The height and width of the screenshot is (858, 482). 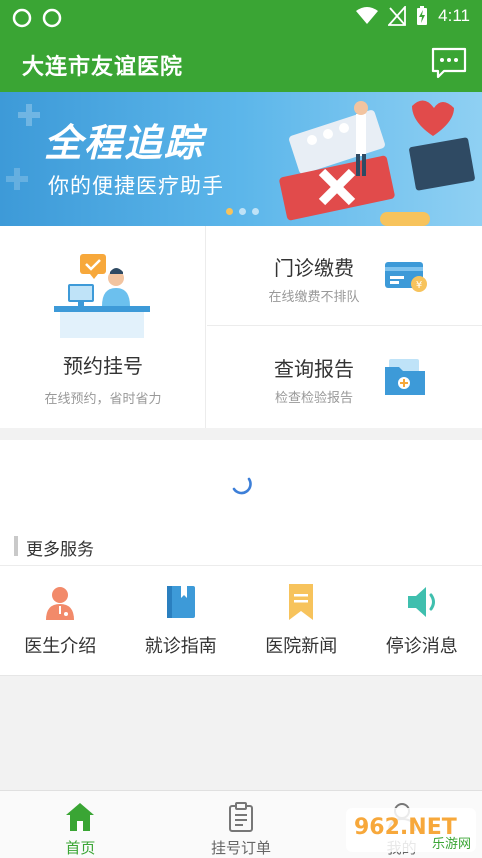 I want to click on loading-spinner-icon, so click(x=242, y=486).